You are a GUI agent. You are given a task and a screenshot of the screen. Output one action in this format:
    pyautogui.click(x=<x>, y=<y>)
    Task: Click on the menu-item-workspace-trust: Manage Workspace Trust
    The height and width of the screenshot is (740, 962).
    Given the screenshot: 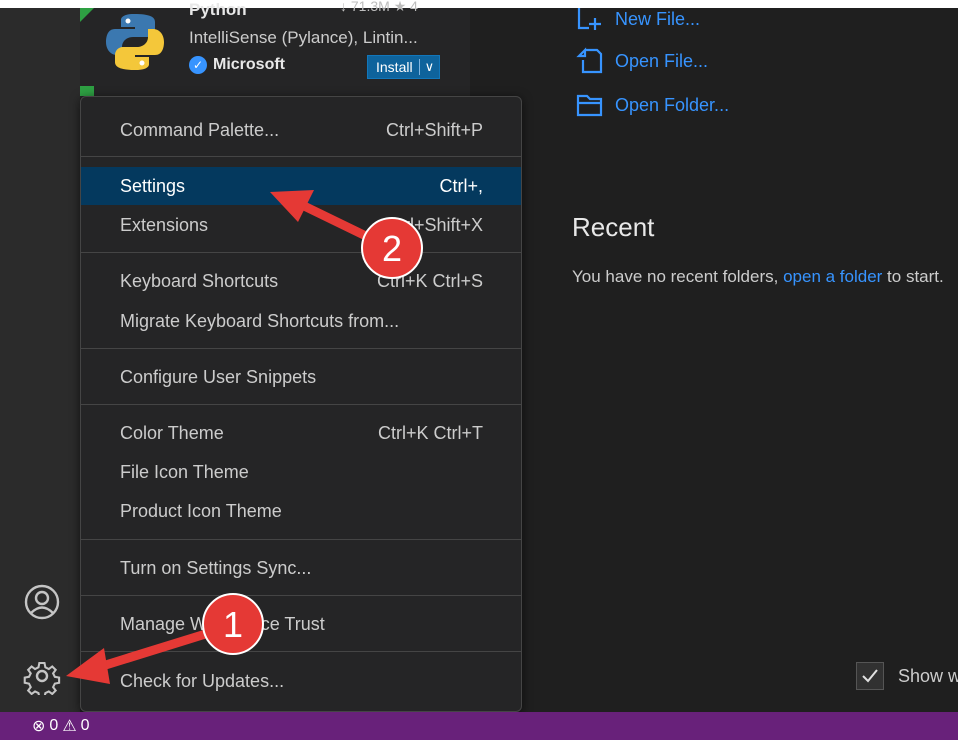 What is the action you would take?
    pyautogui.click(x=301, y=624)
    